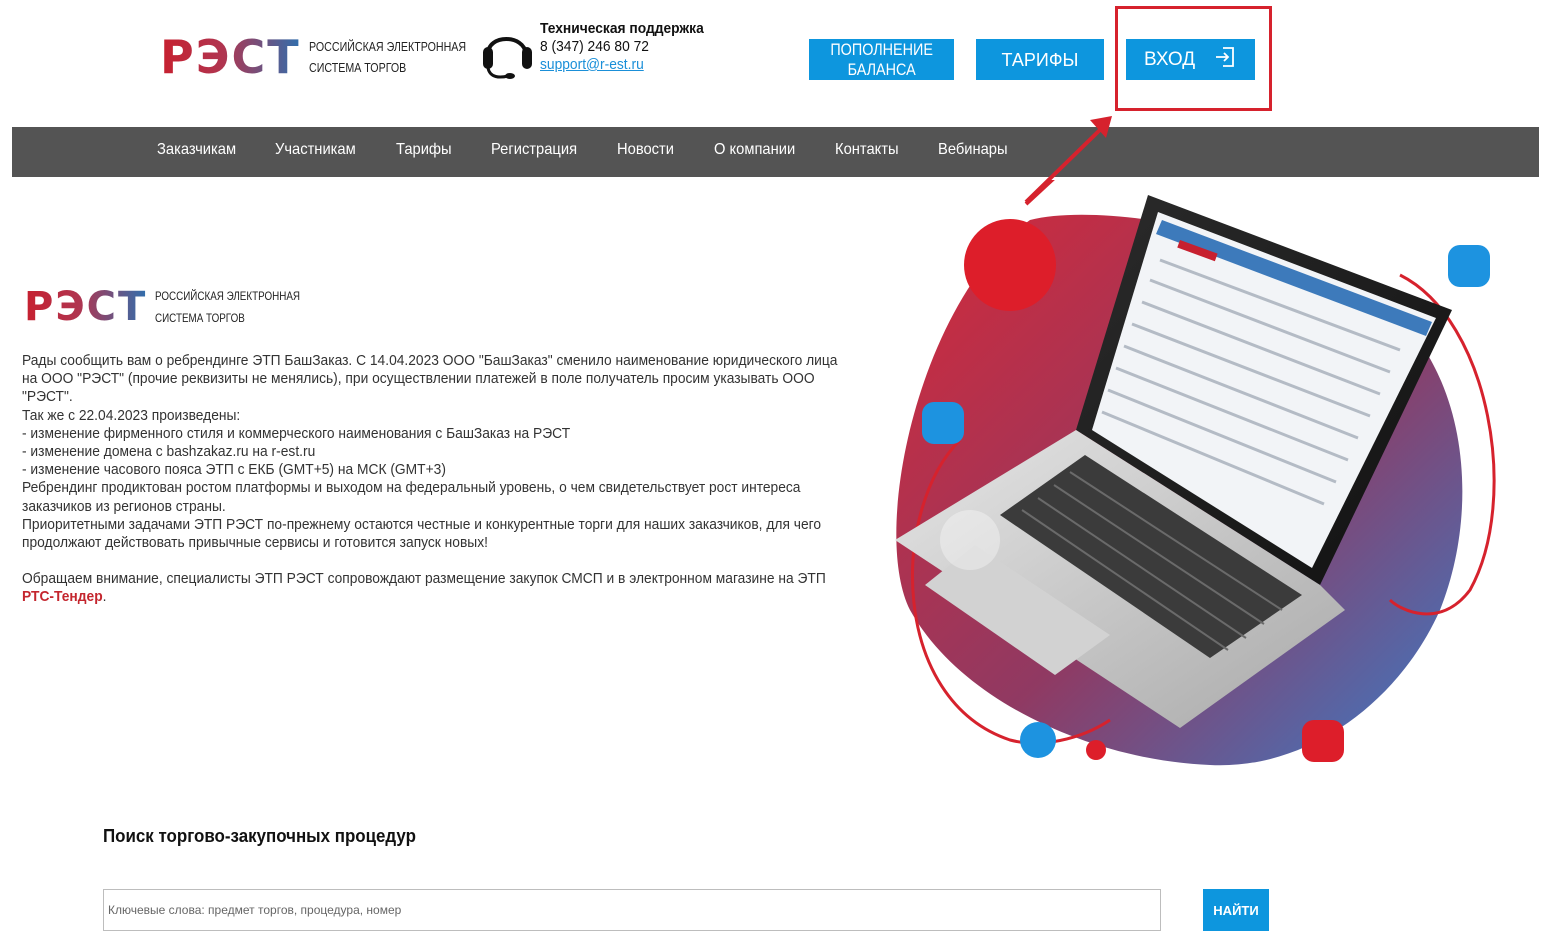  I want to click on search-input, so click(632, 910).